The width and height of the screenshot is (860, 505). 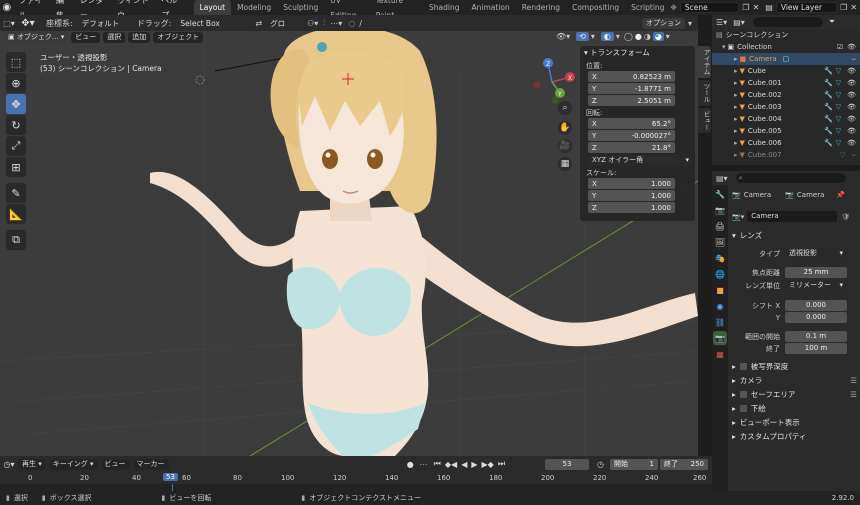 I want to click on proportional-falloff-icon: ∕, so click(x=360, y=23).